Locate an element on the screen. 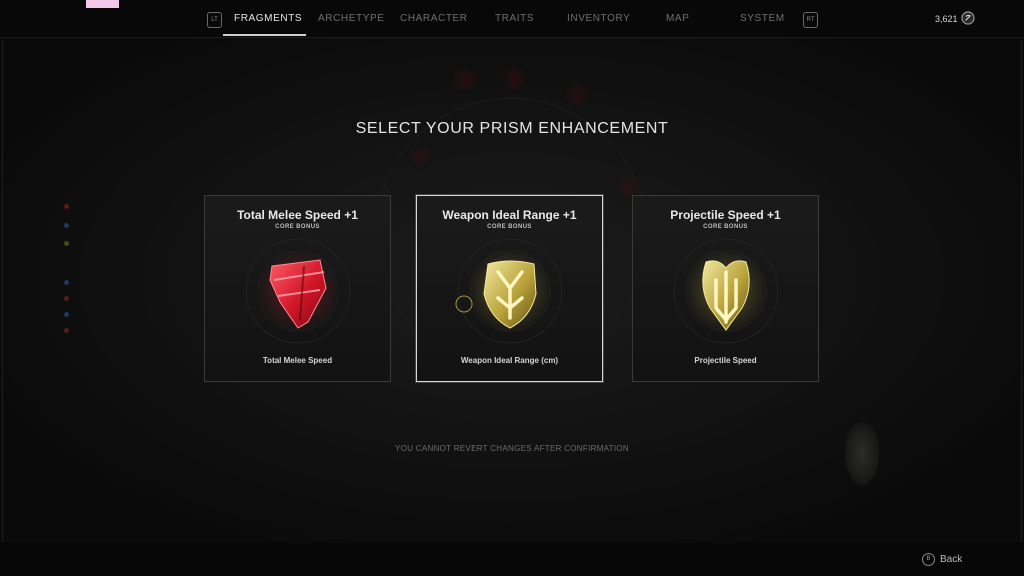 This screenshot has height=576, width=1024. bottom-bar is located at coordinates (512, 559).